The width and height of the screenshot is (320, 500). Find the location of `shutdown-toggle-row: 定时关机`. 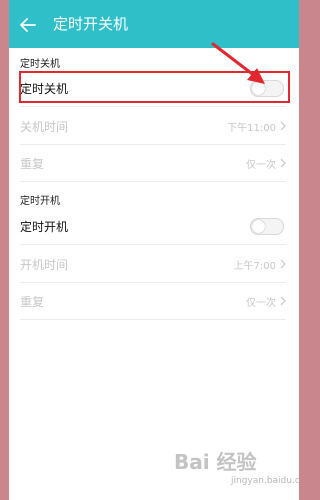

shutdown-toggle-row: 定时关机 is located at coordinates (153, 88).